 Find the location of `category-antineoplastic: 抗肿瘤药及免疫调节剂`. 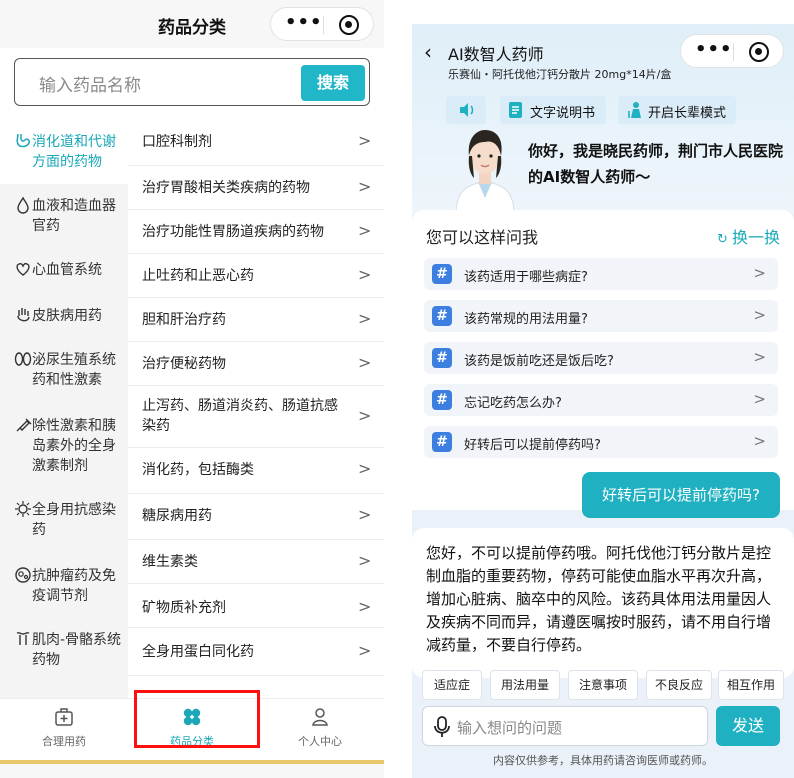

category-antineoplastic: 抗肿瘤药及免疫调节剂 is located at coordinates (64, 592).